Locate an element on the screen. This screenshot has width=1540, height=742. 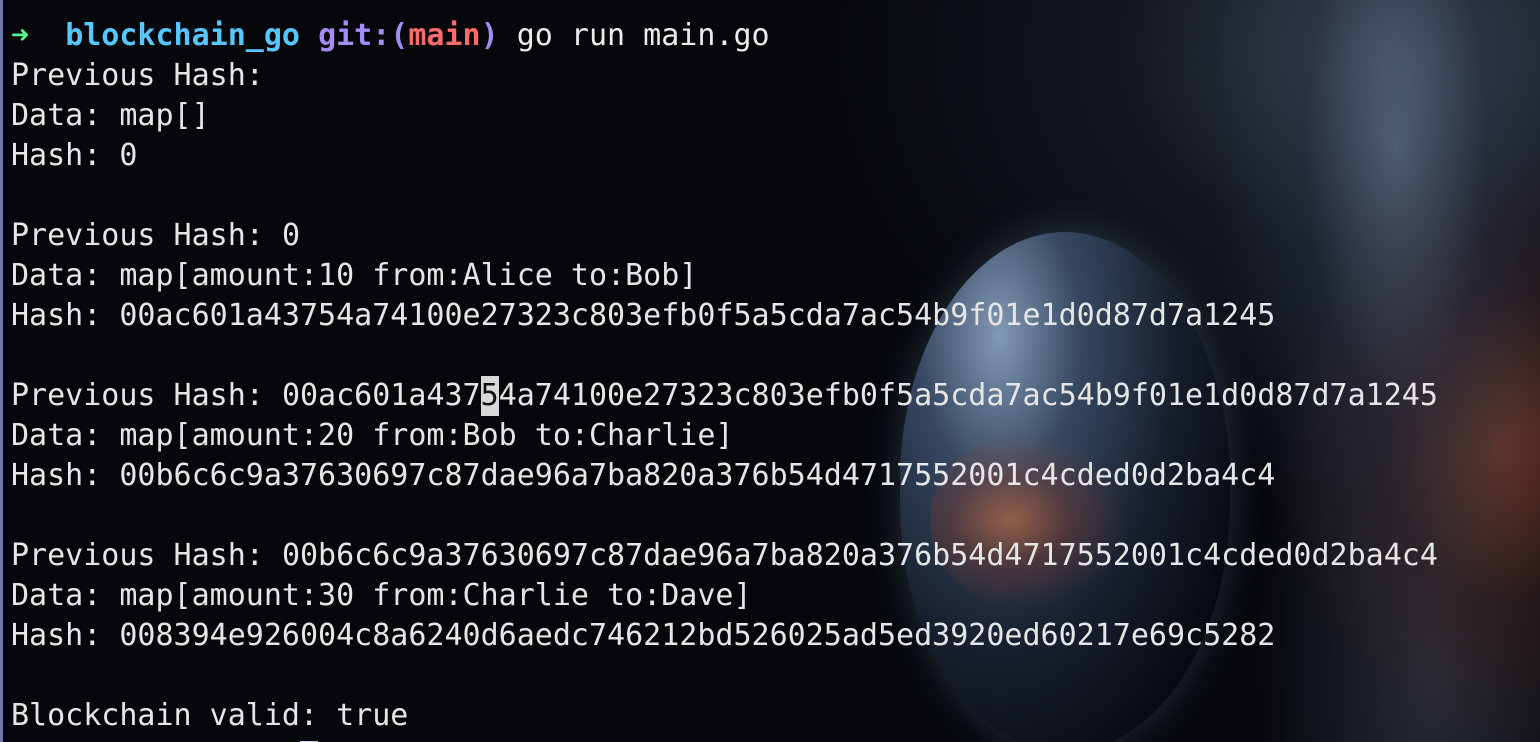
text-cursor: 5 is located at coordinates (489, 396).